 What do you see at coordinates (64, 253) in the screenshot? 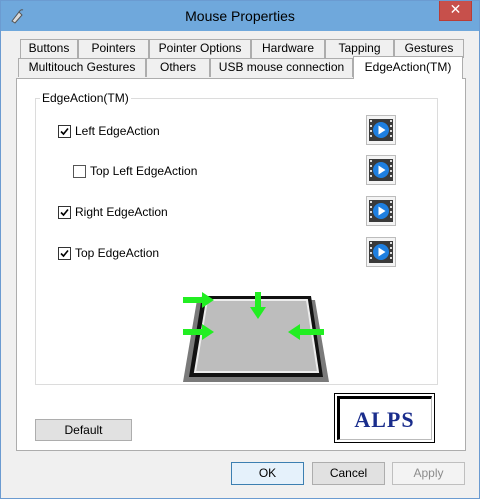
I see `top-edgeaction-checkbox` at bounding box center [64, 253].